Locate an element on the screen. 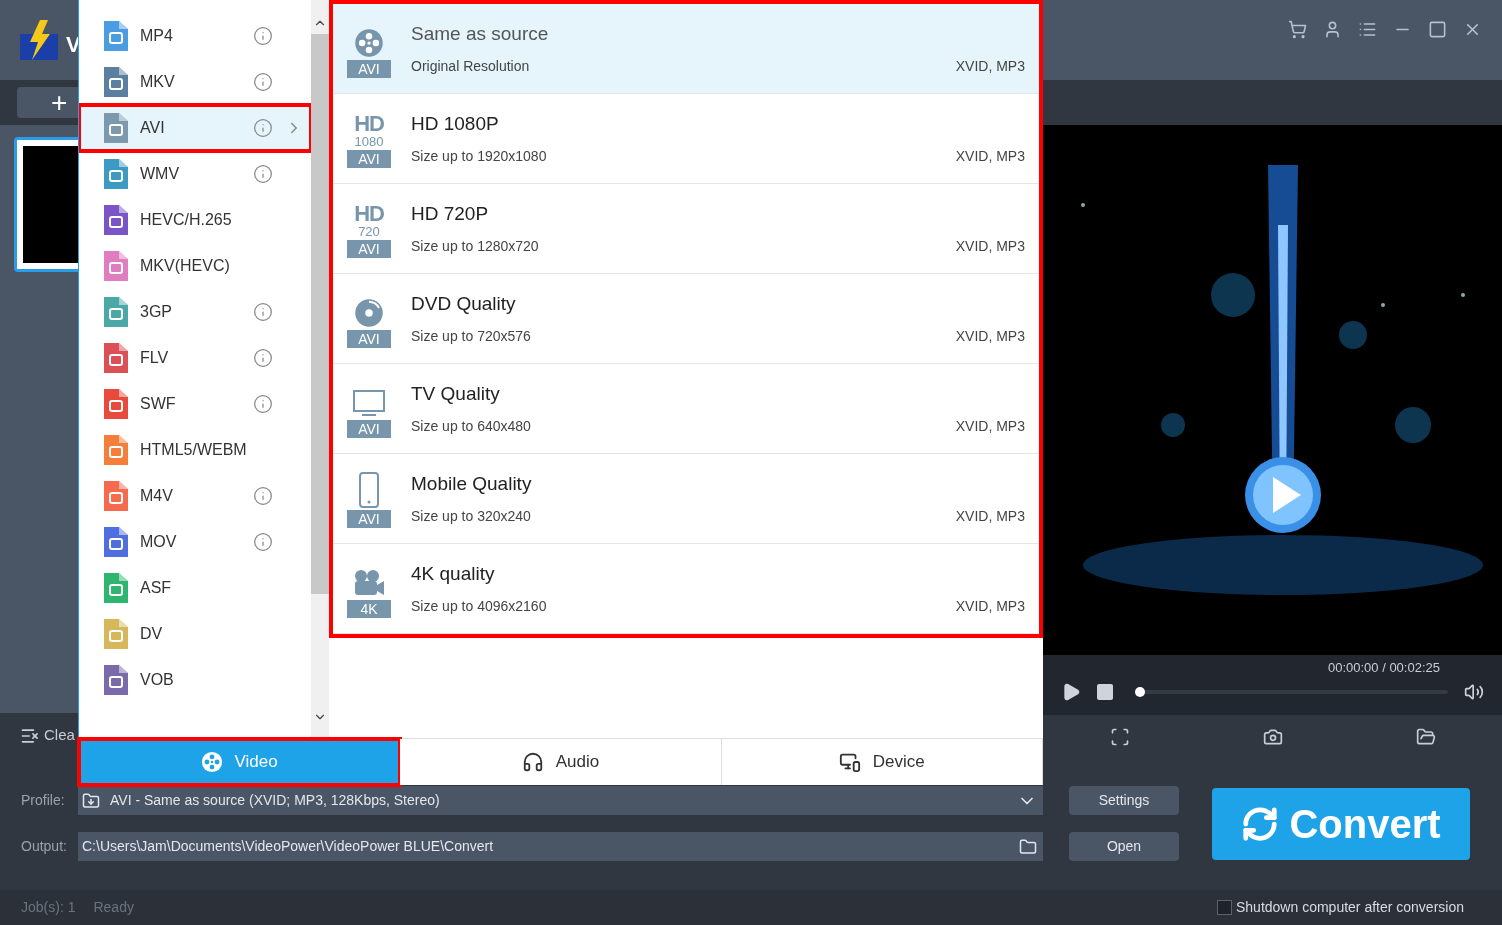 This screenshot has width=1502, height=925. monitor-icon is located at coordinates (369, 402).